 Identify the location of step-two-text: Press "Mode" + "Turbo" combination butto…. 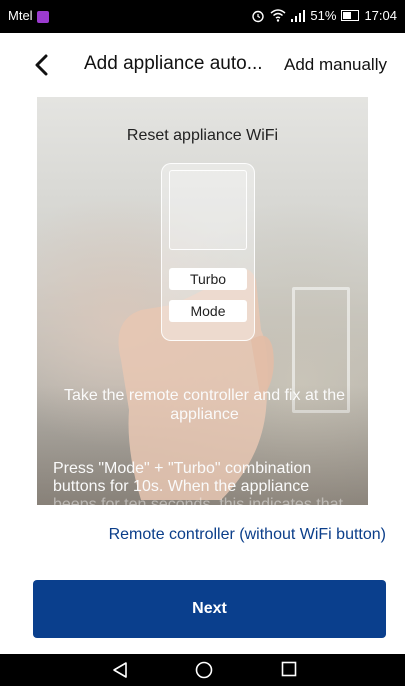
(205, 482).